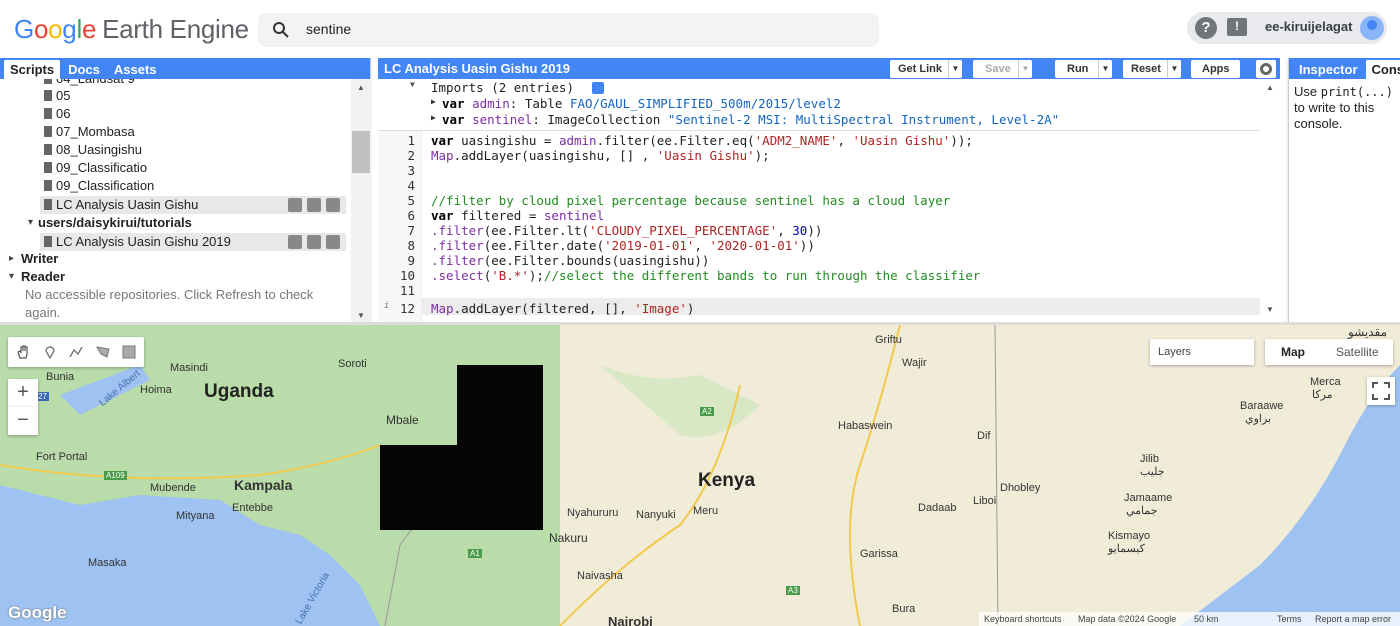 Image resolution: width=1400 pixels, height=626 pixels. What do you see at coordinates (446, 140) in the screenshot?
I see `code-token: var` at bounding box center [446, 140].